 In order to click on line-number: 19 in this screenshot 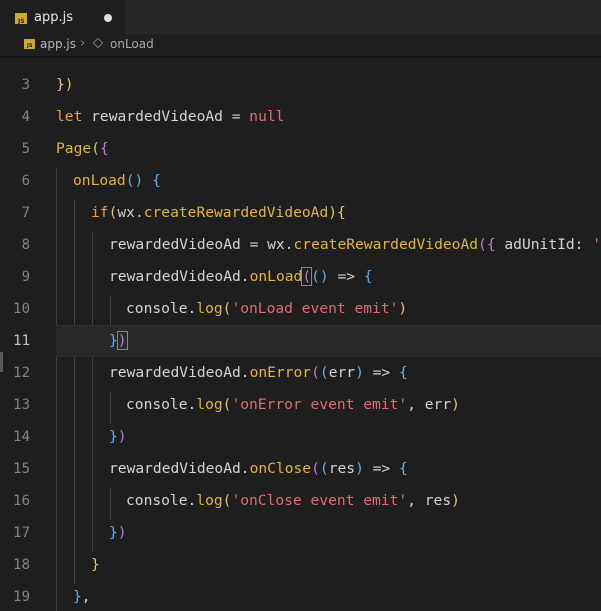, I will do `click(21, 597)`.